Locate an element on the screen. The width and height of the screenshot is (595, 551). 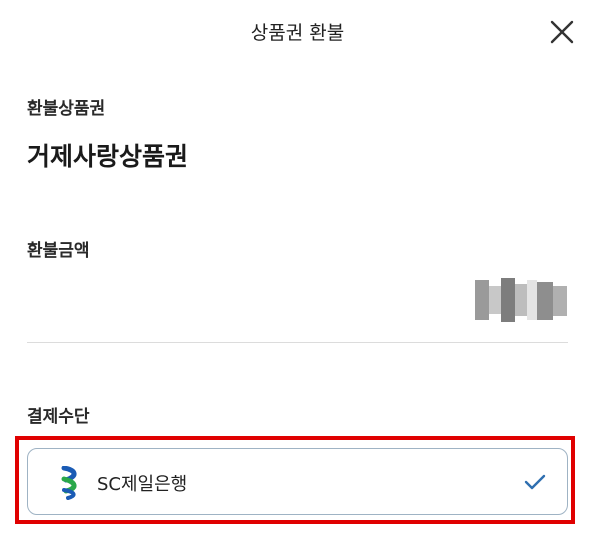
section-divider is located at coordinates (297, 342).